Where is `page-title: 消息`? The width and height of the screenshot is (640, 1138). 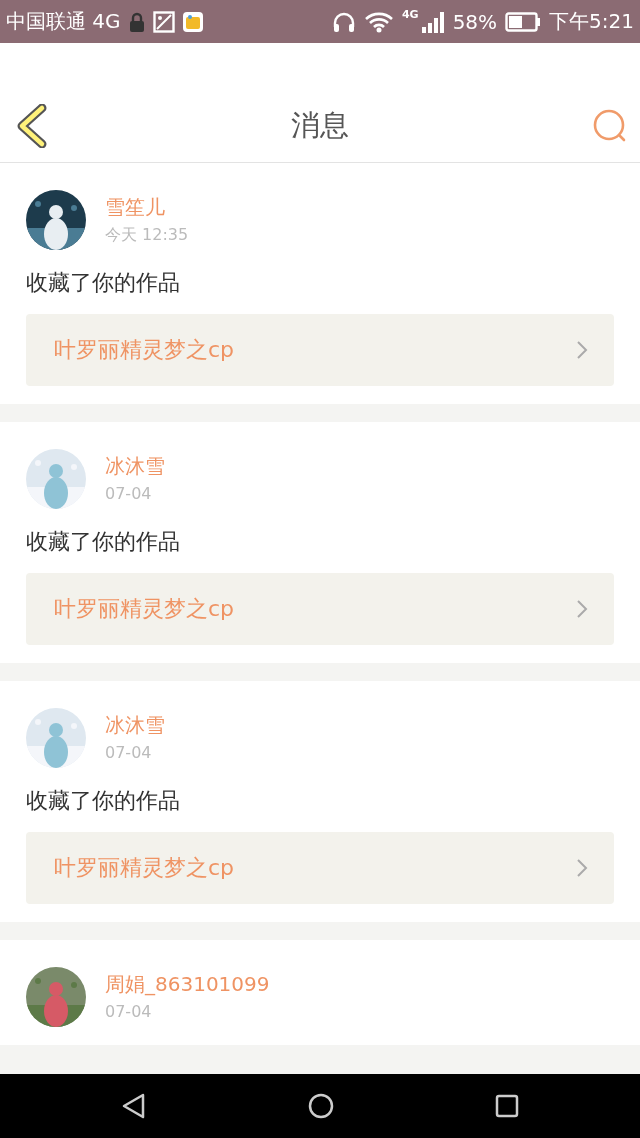
page-title: 消息 is located at coordinates (320, 125).